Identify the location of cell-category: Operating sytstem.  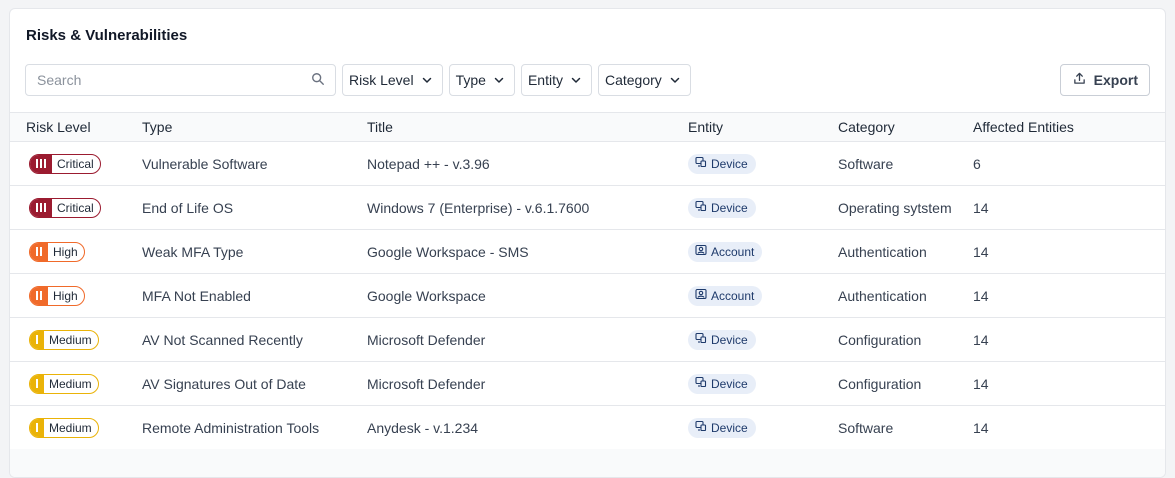
(895, 207).